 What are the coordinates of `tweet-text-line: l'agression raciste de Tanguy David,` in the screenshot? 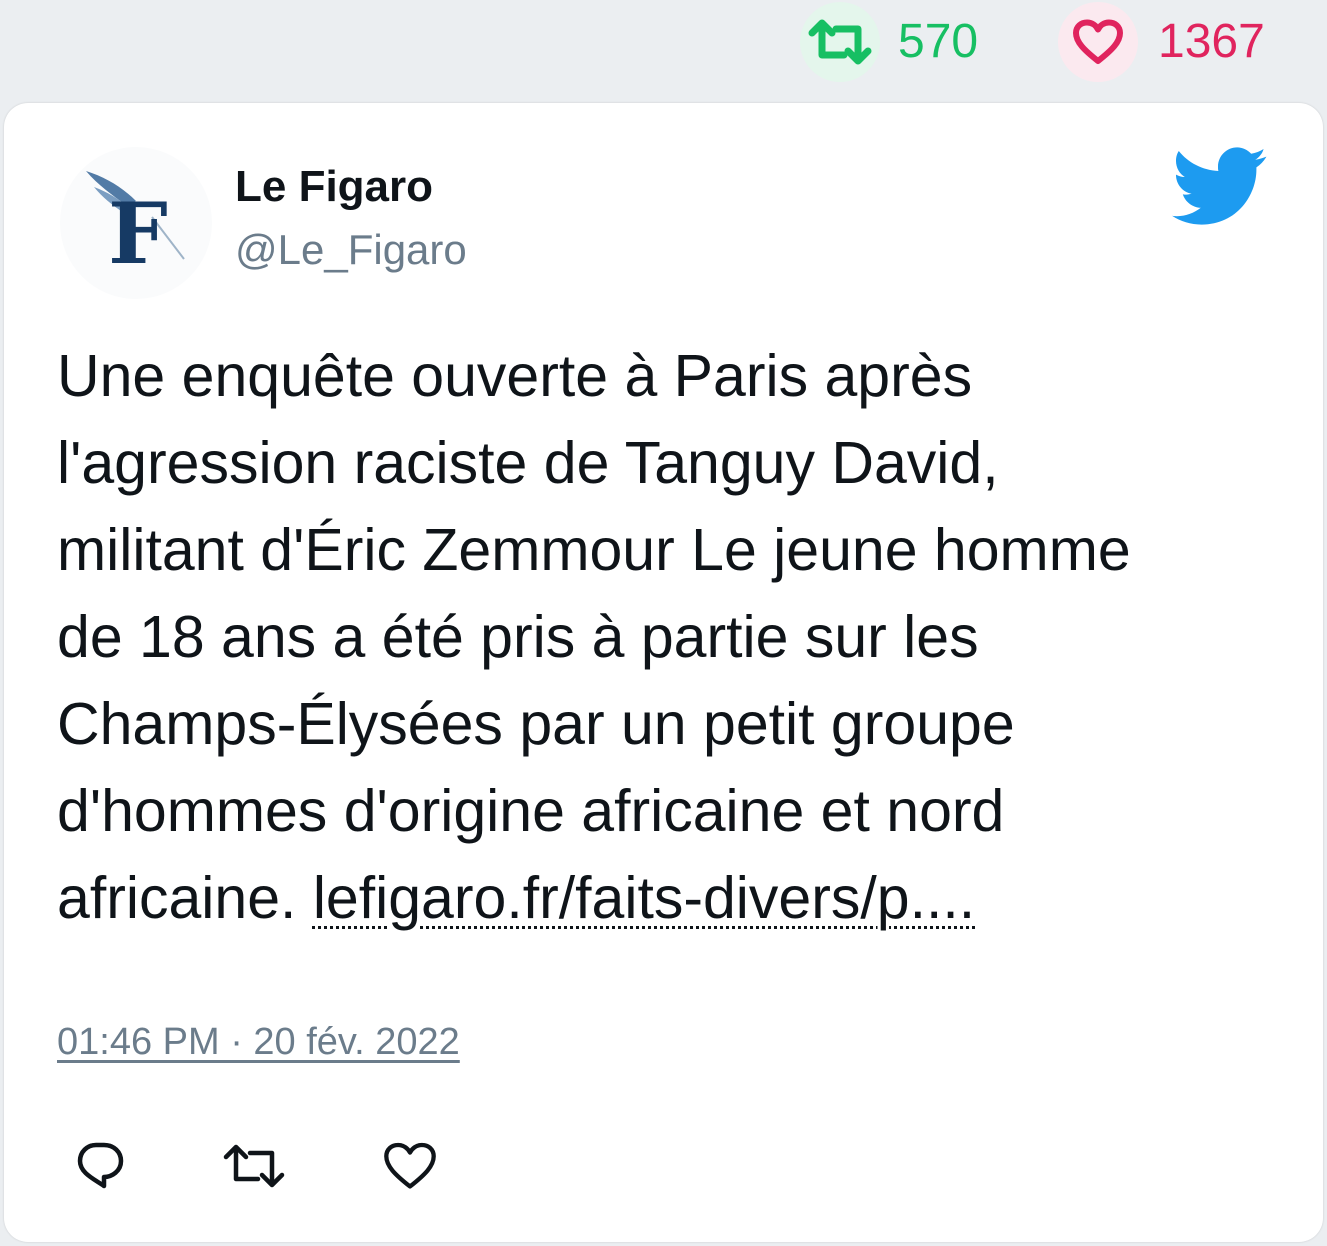 It's located at (528, 463).